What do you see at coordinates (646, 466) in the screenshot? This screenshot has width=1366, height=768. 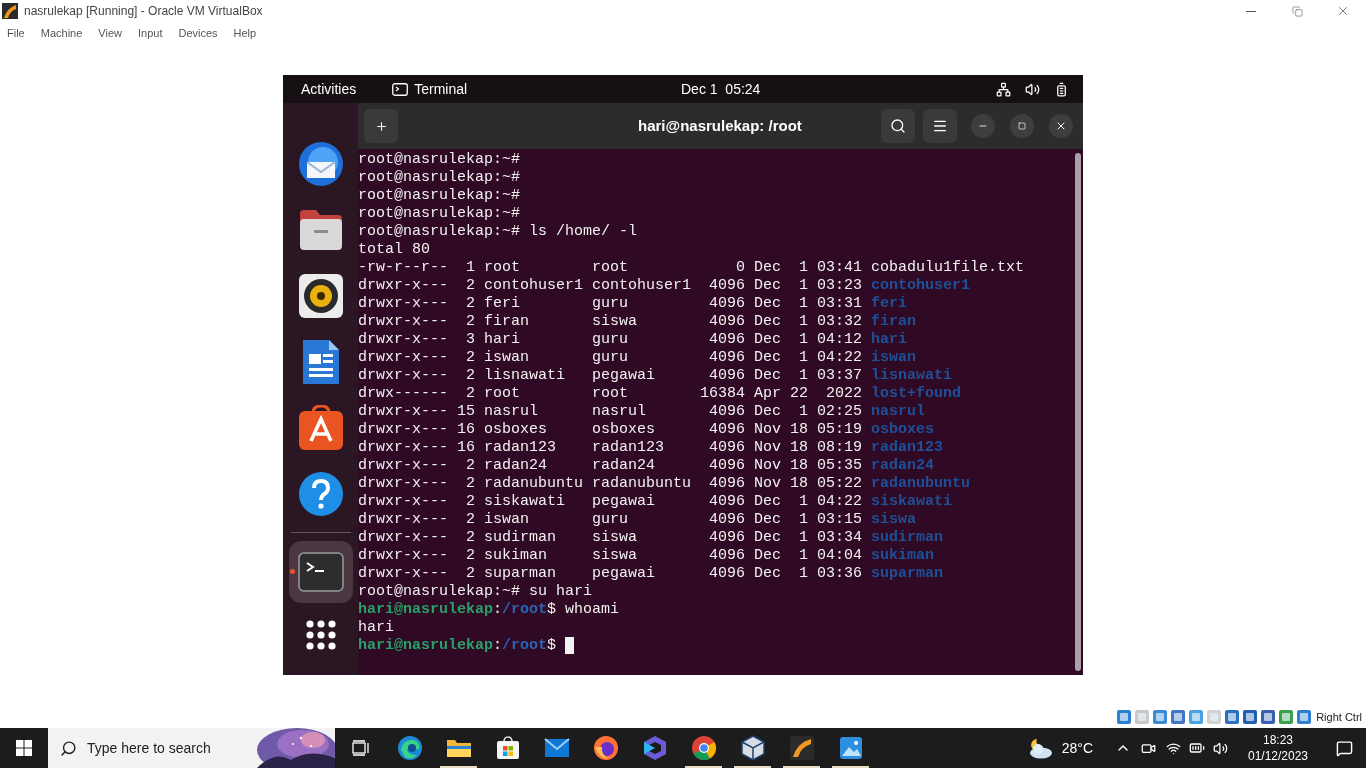 I see `terminal-line: drwxr-x--- 2 radan24 radan24 4096 Nov 18 05:35 radan24` at bounding box center [646, 466].